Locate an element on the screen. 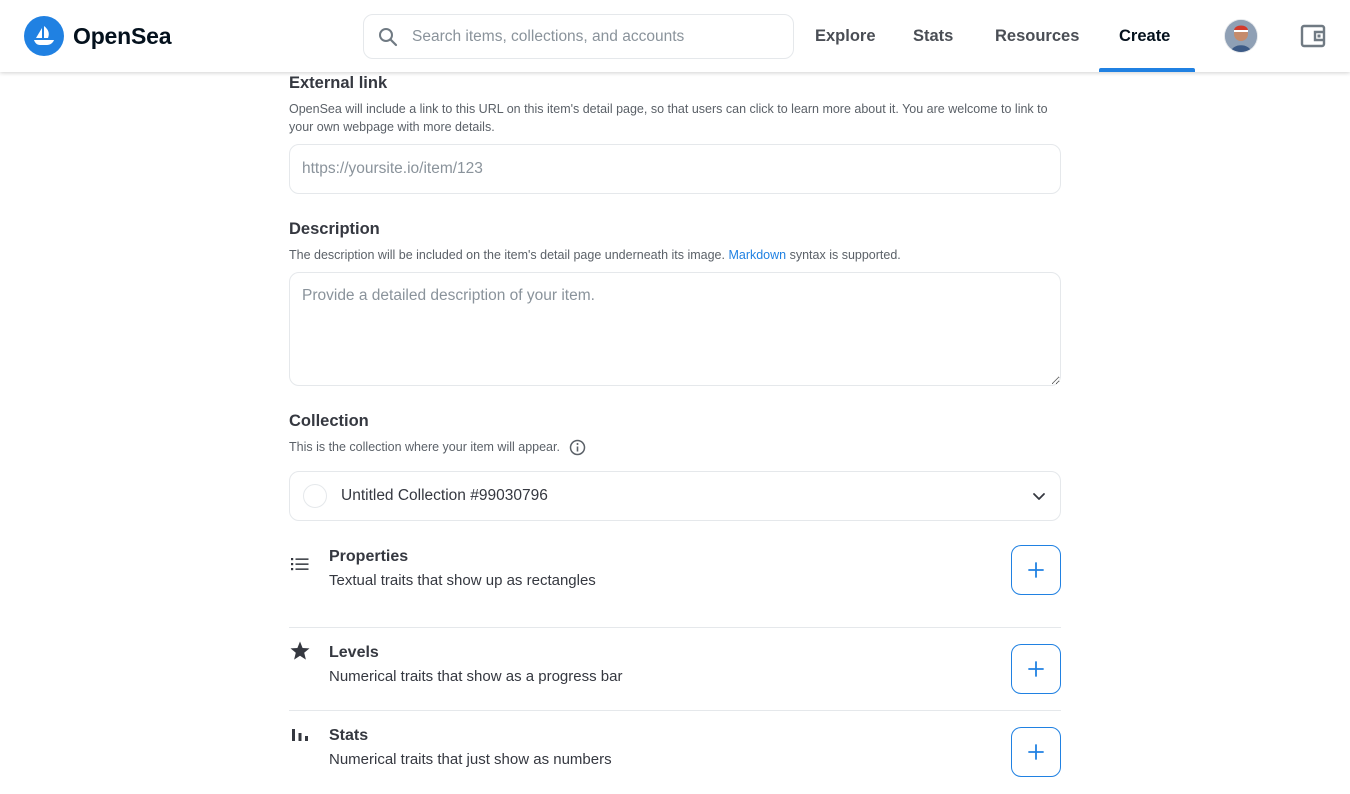 This screenshot has height=794, width=1350. trait-title: Levels is located at coordinates (354, 652).